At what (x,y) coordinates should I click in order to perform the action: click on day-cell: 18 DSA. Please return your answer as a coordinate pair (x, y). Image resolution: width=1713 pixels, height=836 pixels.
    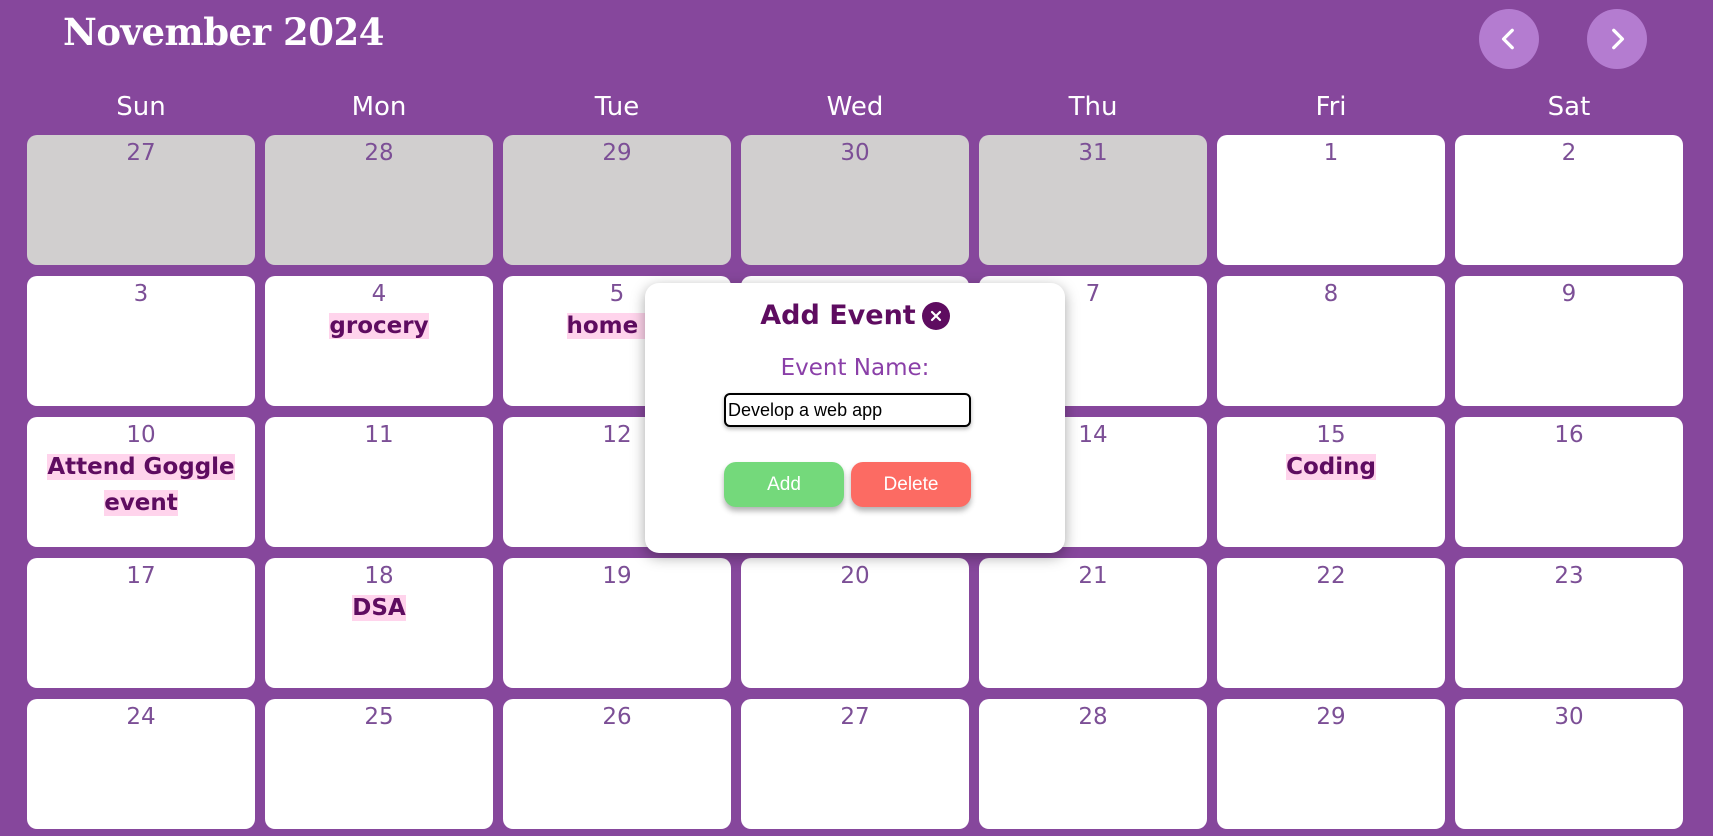
    Looking at the image, I should click on (379, 623).